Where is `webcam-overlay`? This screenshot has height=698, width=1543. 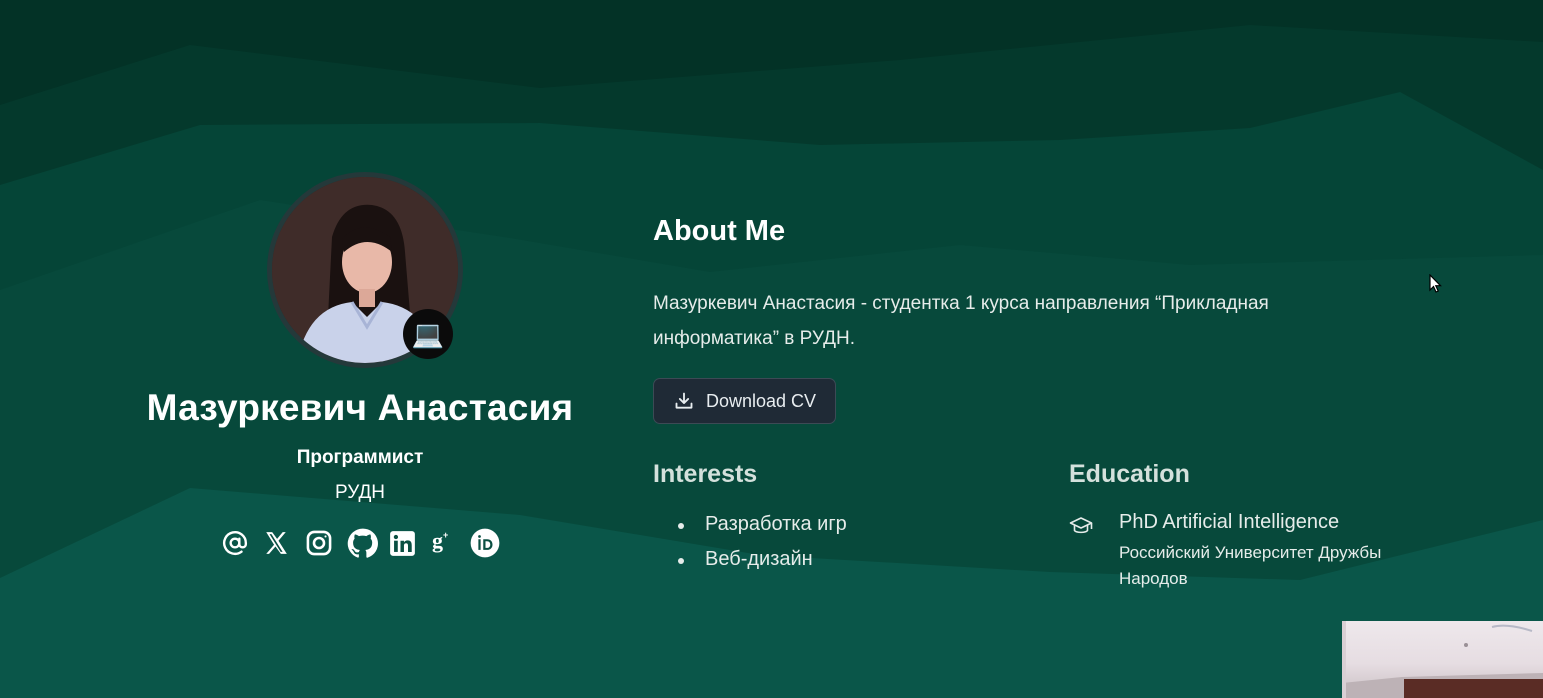
webcam-overlay is located at coordinates (1442, 659).